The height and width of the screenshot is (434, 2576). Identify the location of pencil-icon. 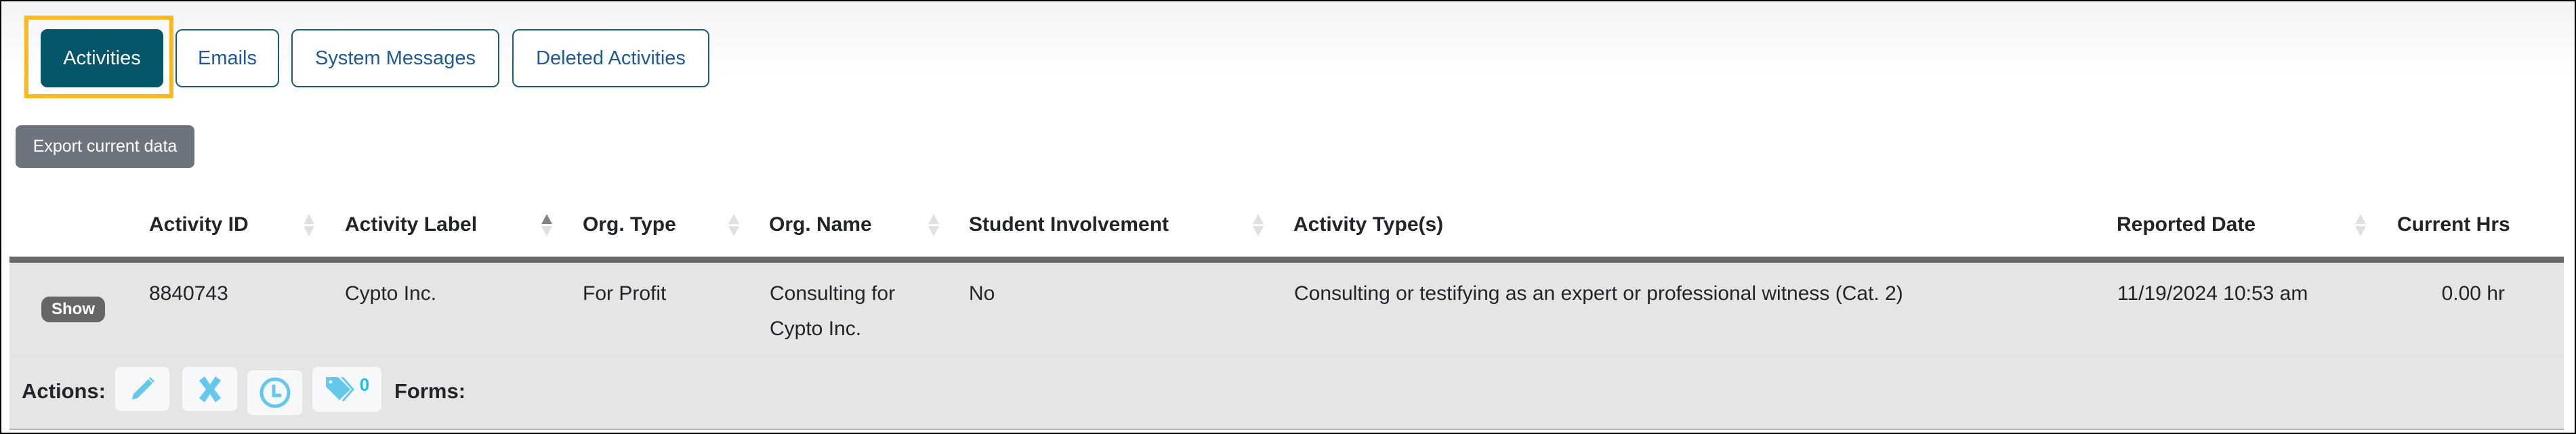
(143, 387).